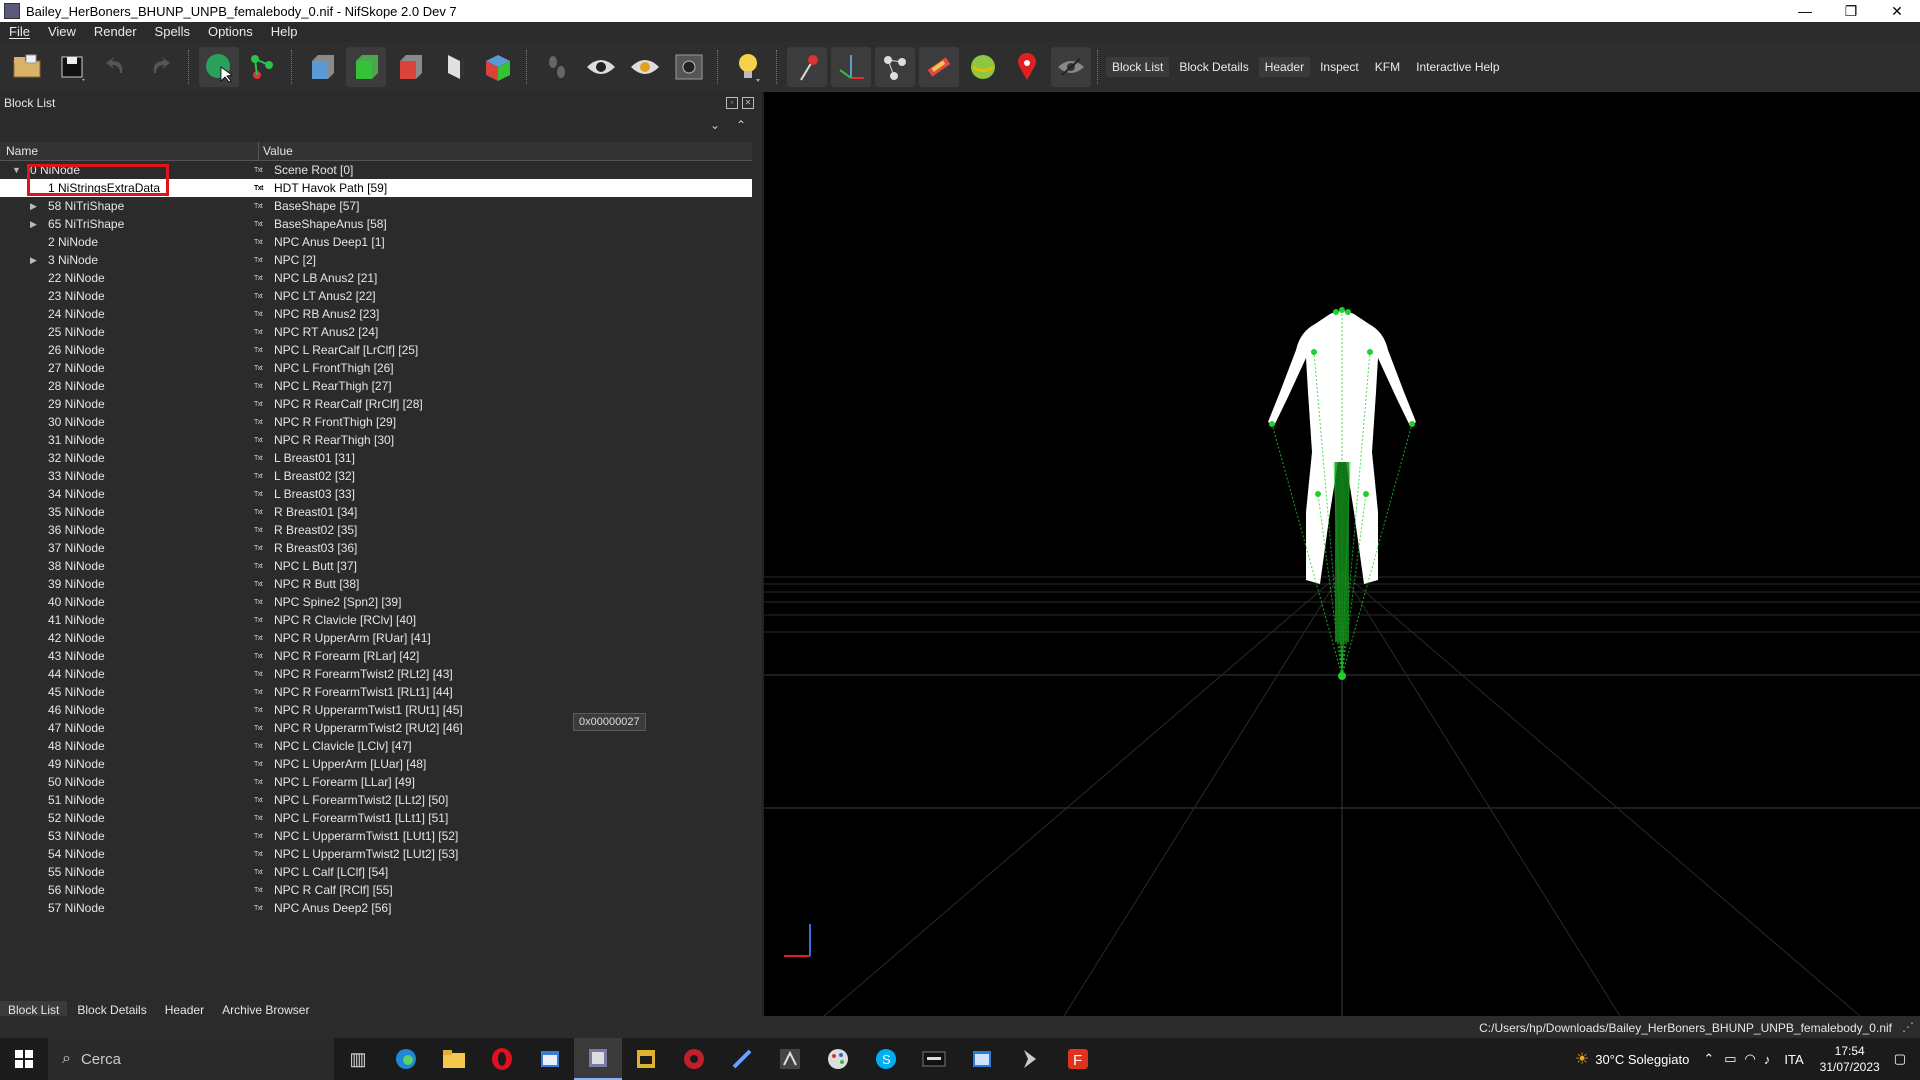 The image size is (1920, 1080). I want to click on block-list-row: 32 NiNode Txt L Breast01 [31], so click(376, 458).